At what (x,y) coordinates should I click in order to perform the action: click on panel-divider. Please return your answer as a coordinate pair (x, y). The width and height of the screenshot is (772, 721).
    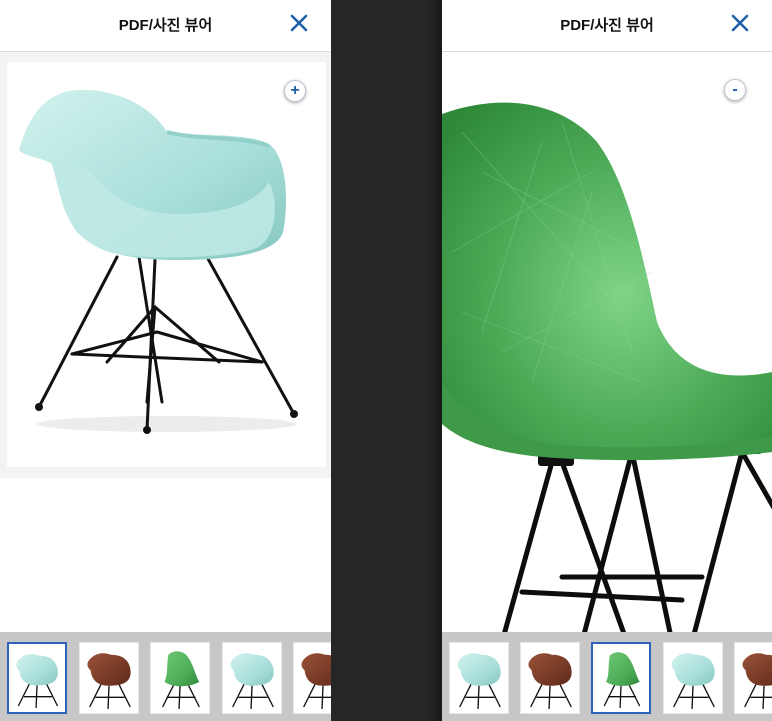
    Looking at the image, I should click on (386, 360).